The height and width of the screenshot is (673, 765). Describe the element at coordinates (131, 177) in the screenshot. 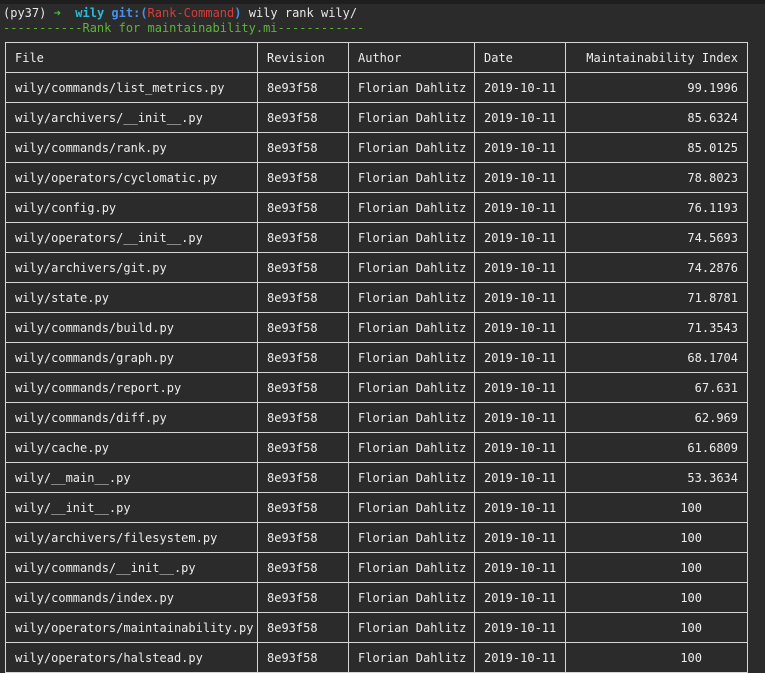

I see `file-cell: wily/operators/cyclomatic.py` at that location.